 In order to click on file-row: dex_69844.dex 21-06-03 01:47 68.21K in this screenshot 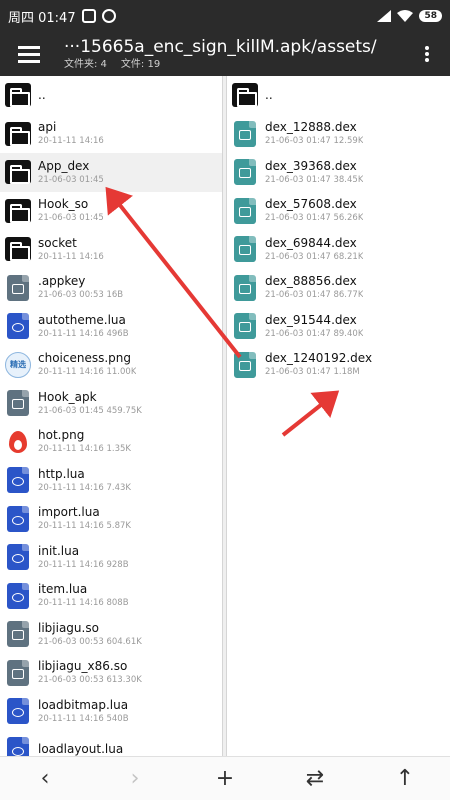, I will do `click(338, 249)`.